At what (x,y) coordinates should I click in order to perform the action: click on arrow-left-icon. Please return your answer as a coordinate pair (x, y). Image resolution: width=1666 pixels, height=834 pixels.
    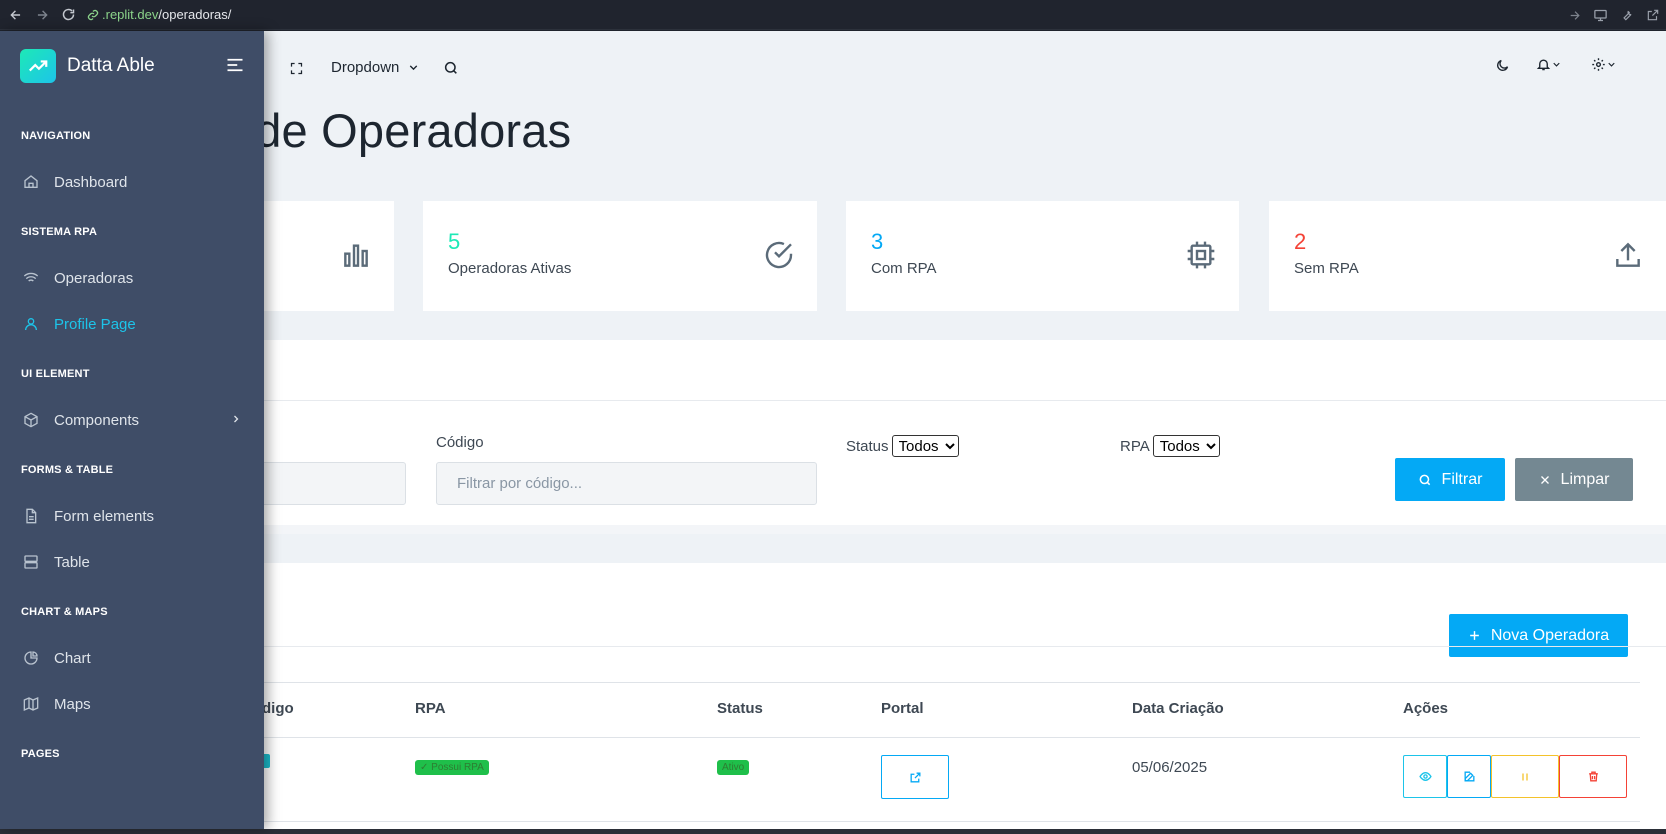
    Looking at the image, I should click on (15, 14).